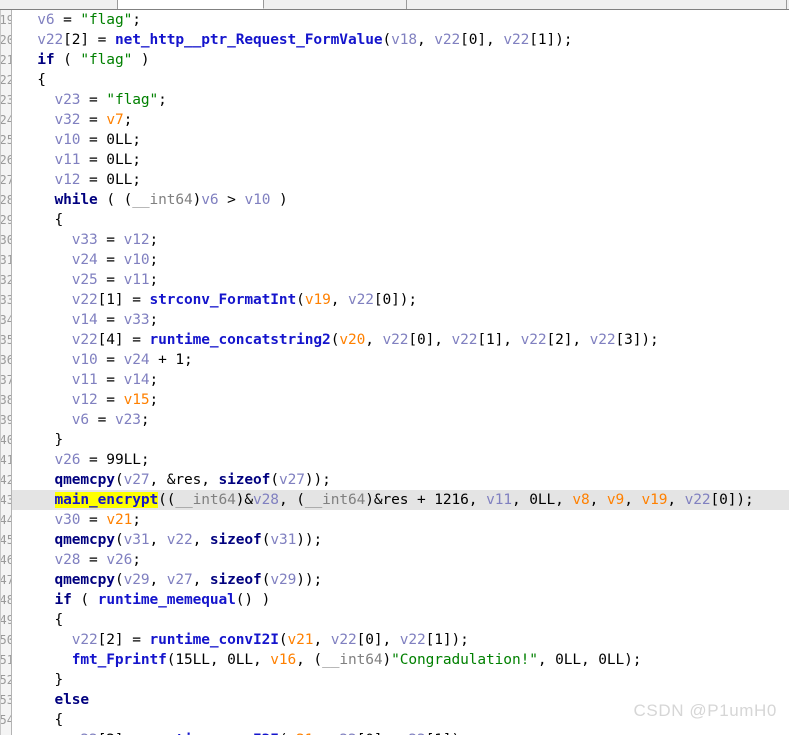 The height and width of the screenshot is (735, 789). What do you see at coordinates (400, 240) in the screenshot?
I see `code-line: v33 = v12;` at bounding box center [400, 240].